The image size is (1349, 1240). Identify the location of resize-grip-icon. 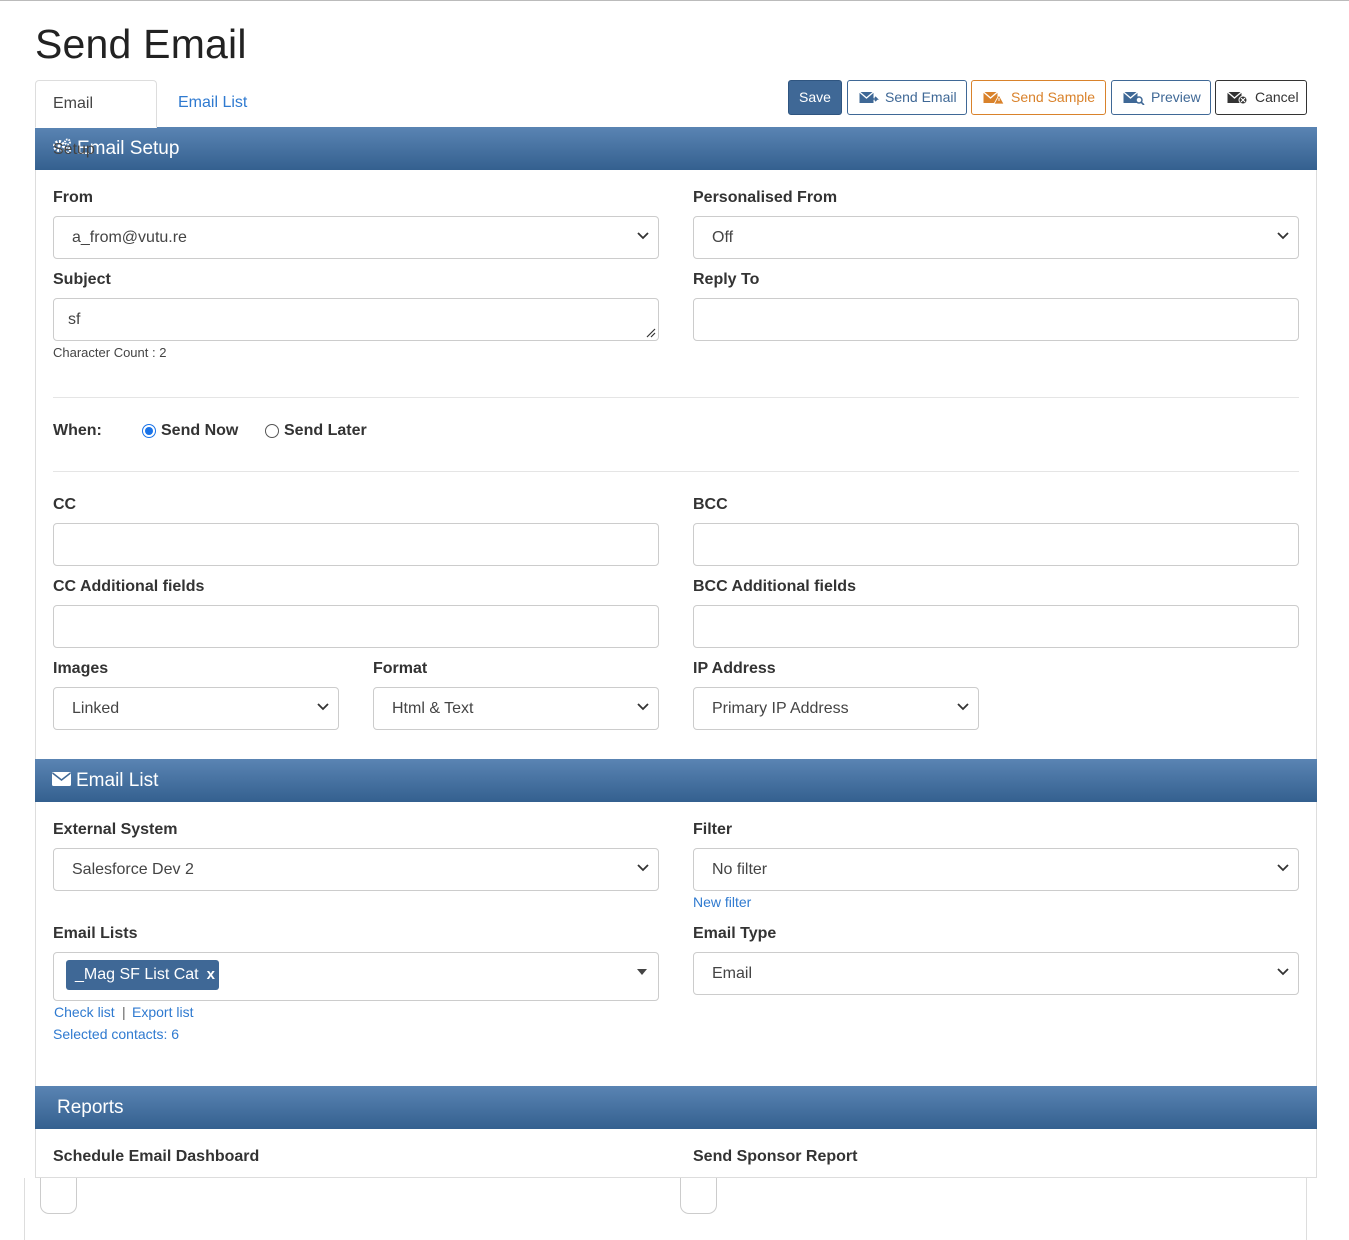
(651, 333).